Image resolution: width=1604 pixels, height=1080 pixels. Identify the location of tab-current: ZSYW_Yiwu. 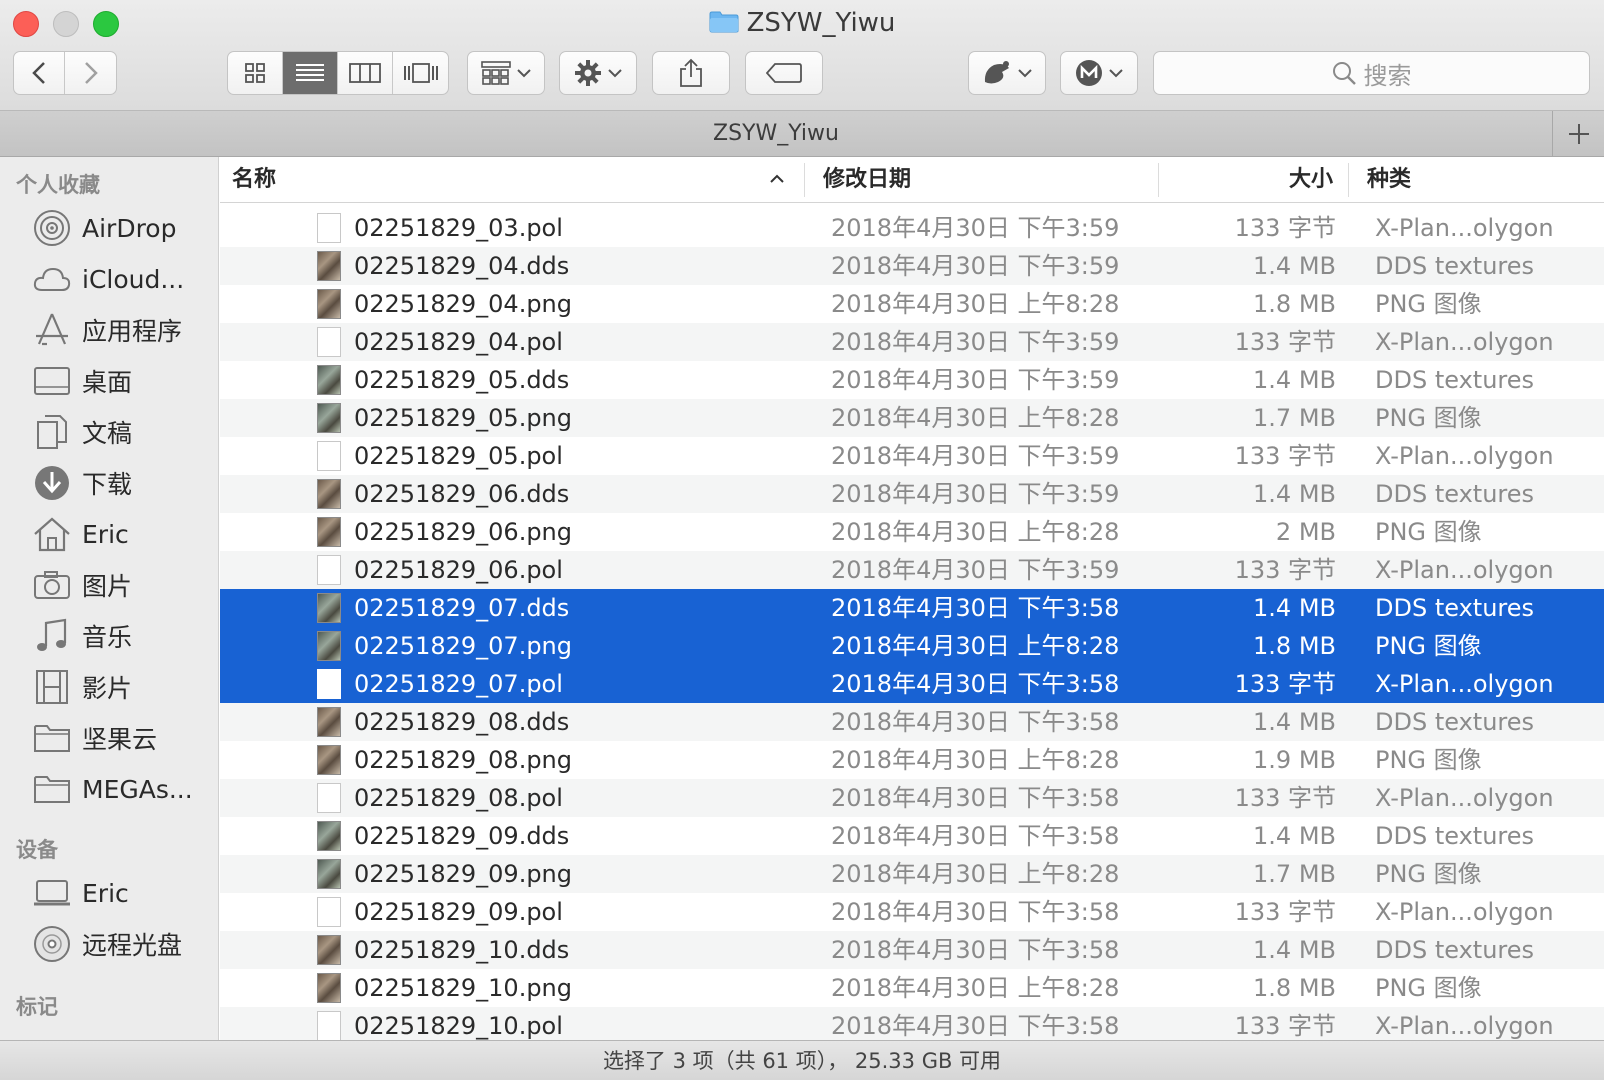
(776, 133).